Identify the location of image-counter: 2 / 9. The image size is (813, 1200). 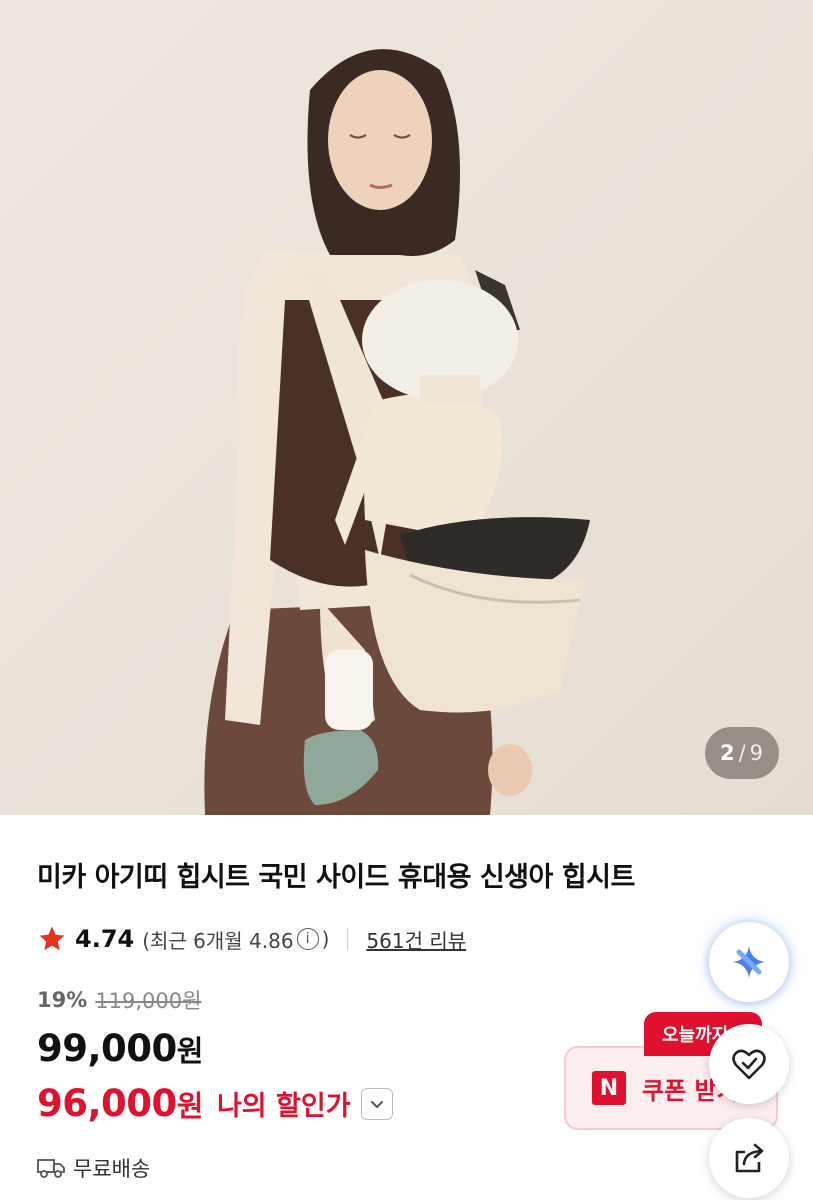
(742, 753).